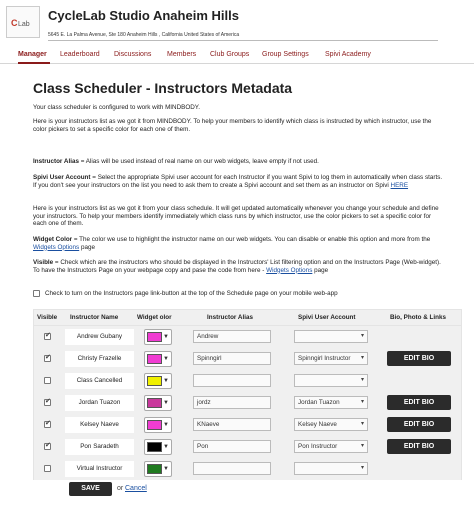 Image resolution: width=474 pixels, height=512 pixels. What do you see at coordinates (331, 424) in the screenshot?
I see `spivi-account-select: Kelsey Naeve ▾` at bounding box center [331, 424].